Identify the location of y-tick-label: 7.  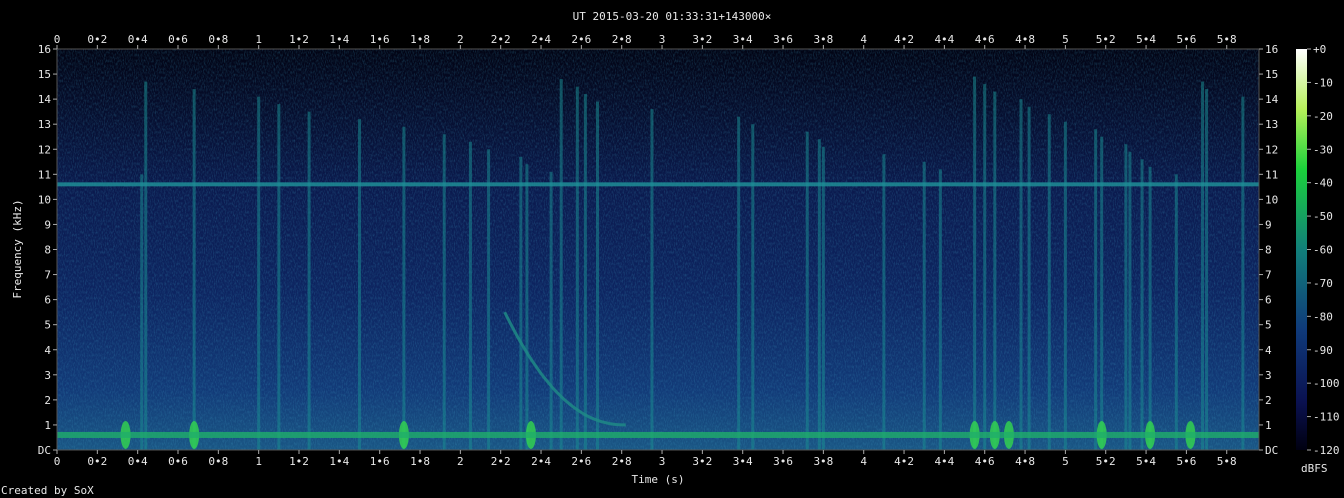
(47, 275).